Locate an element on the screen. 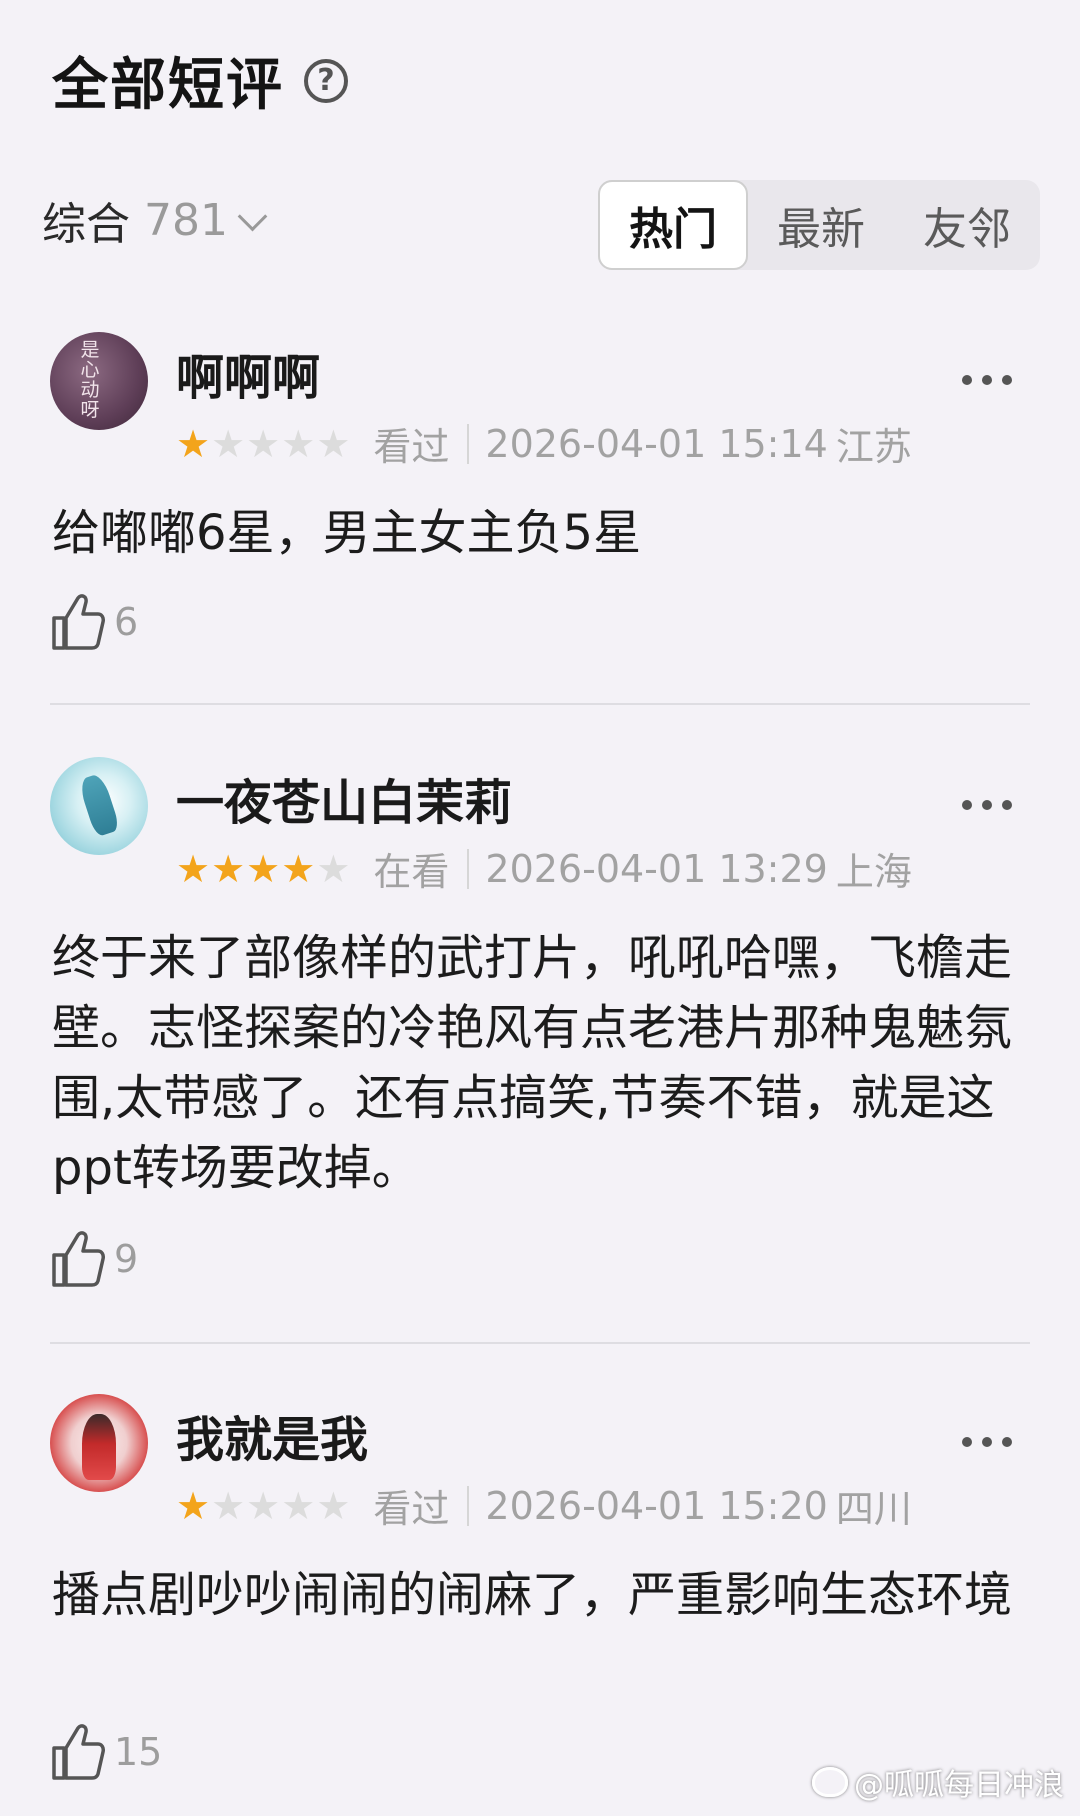  header: 全部短评 ? is located at coordinates (200, 80).